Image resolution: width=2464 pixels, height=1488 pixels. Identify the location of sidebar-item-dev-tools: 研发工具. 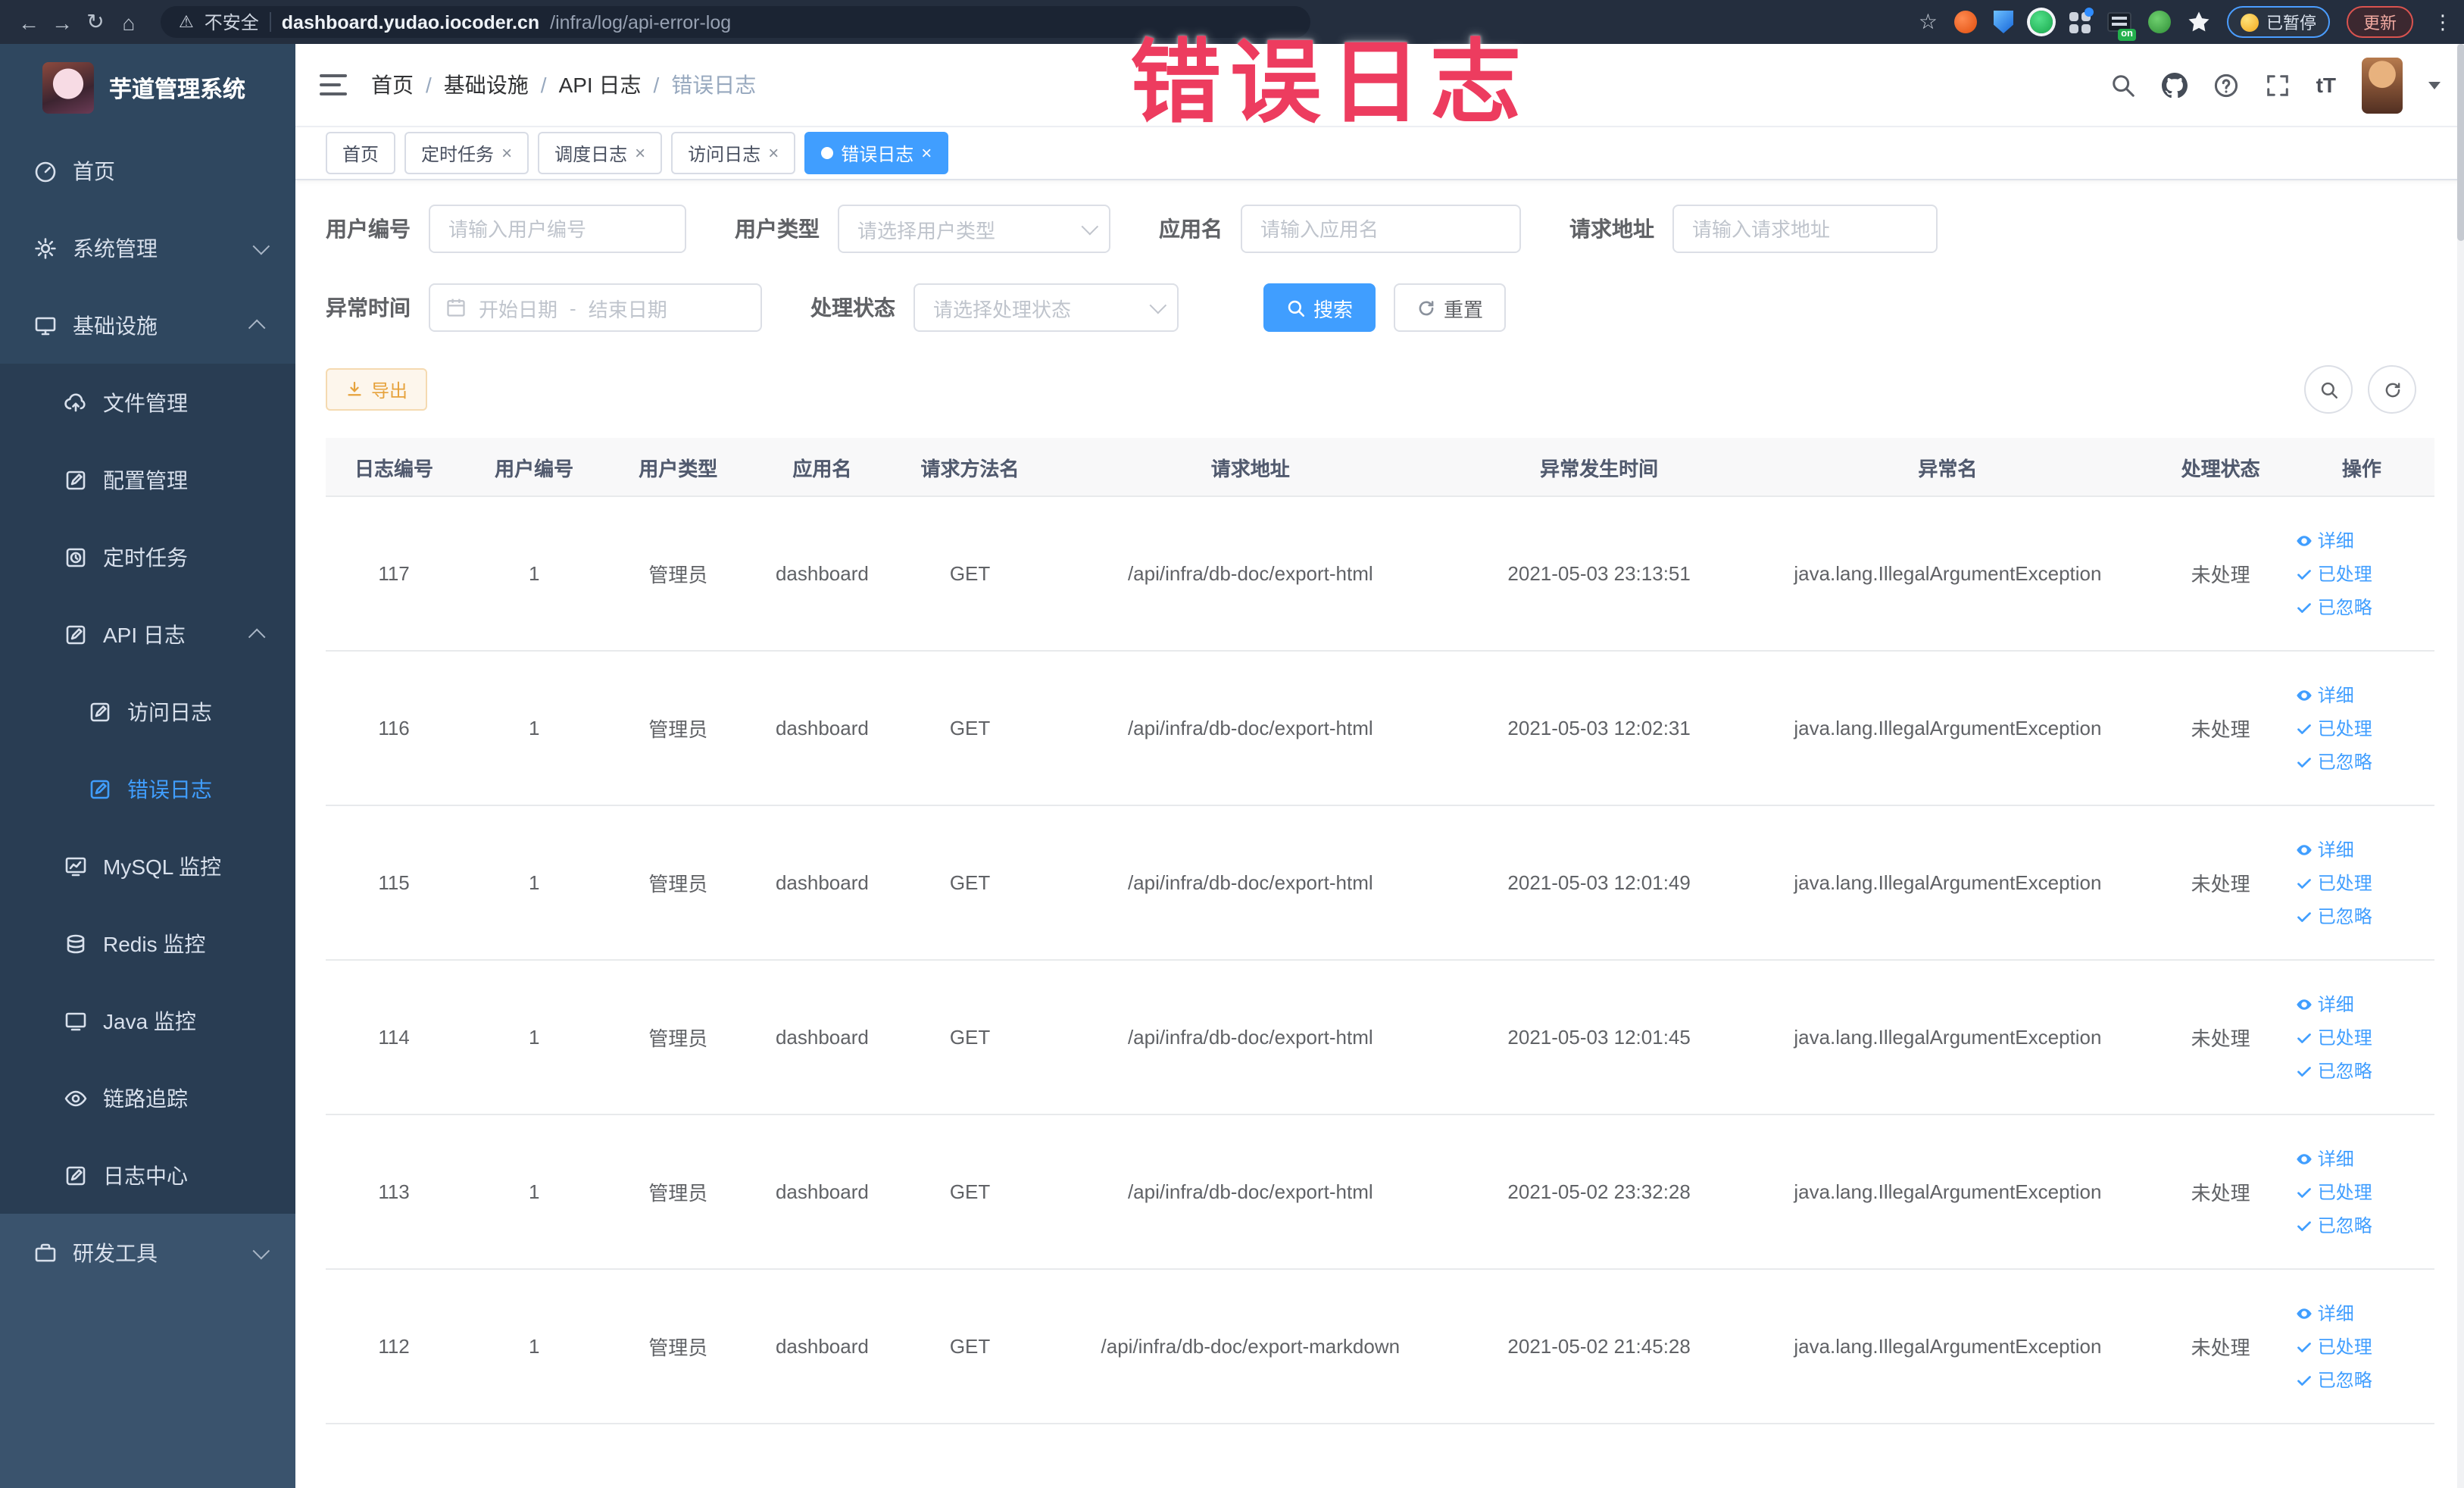
(147, 1252).